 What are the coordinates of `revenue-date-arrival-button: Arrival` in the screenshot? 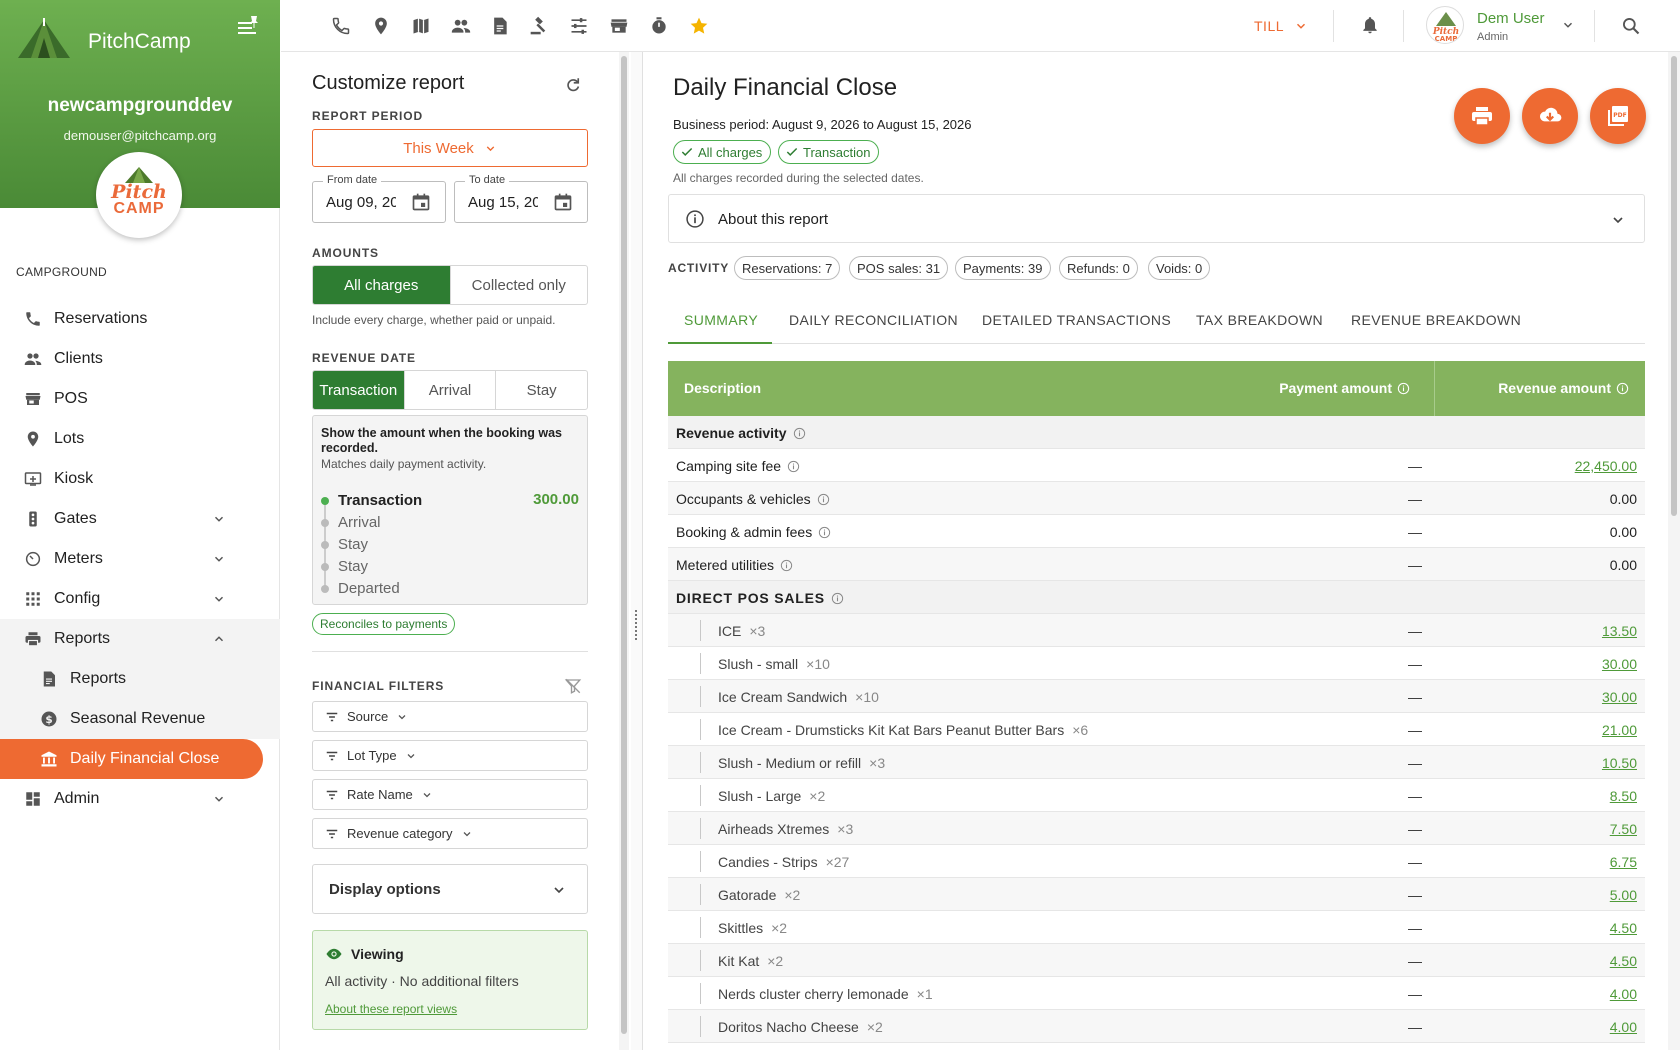 It's located at (449, 390).